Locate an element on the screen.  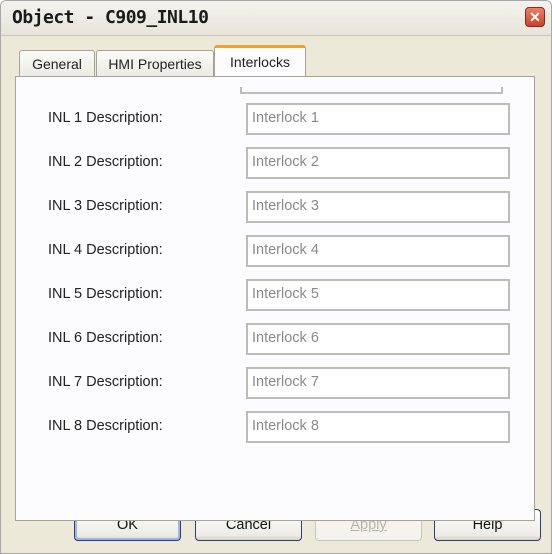
inl5-description-field: Interlock 5 is located at coordinates (378, 295).